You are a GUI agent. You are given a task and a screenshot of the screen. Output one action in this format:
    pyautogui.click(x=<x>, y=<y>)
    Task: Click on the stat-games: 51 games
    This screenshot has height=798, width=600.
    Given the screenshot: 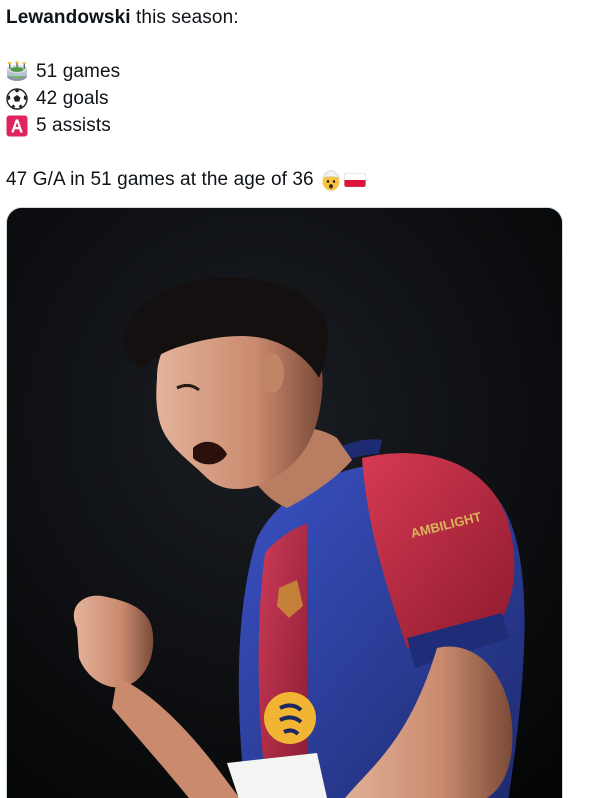 What is the action you would take?
    pyautogui.click(x=186, y=71)
    